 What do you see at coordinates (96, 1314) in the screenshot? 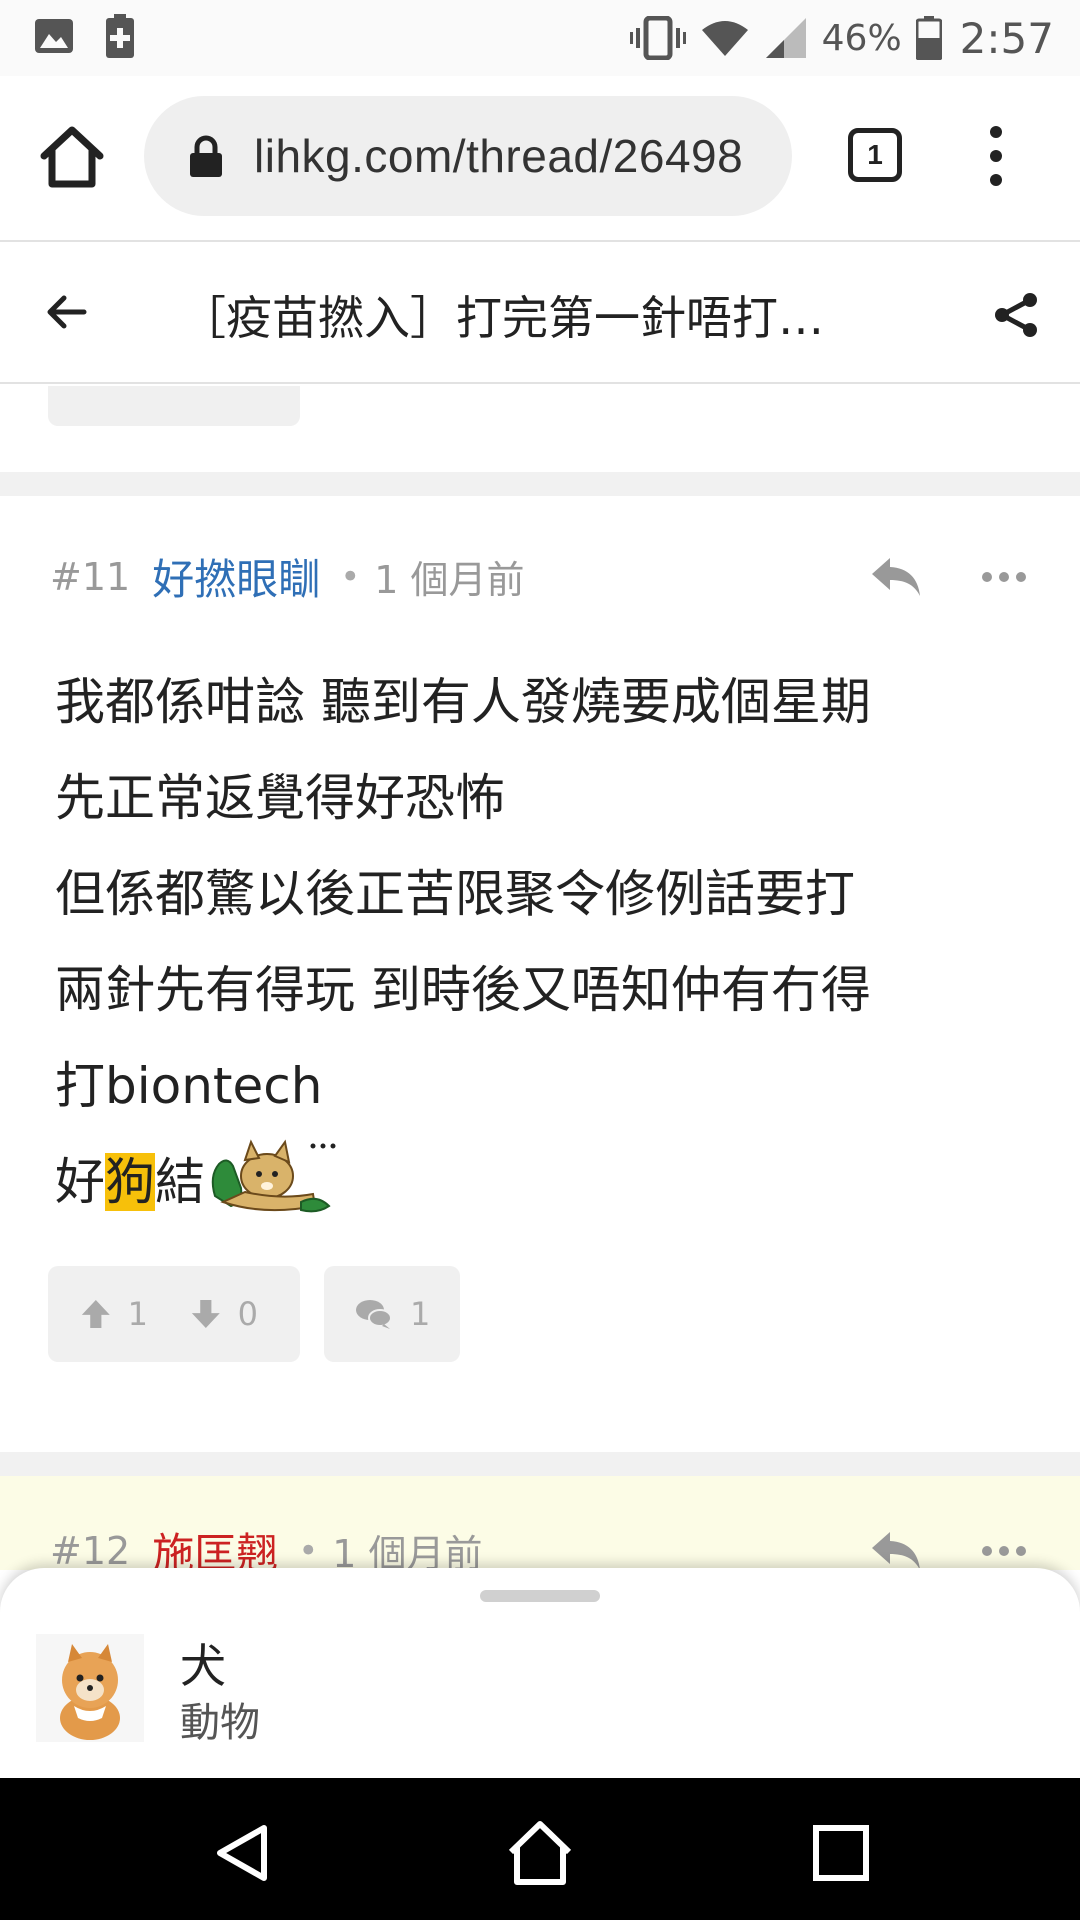
I see `upvote-icon` at bounding box center [96, 1314].